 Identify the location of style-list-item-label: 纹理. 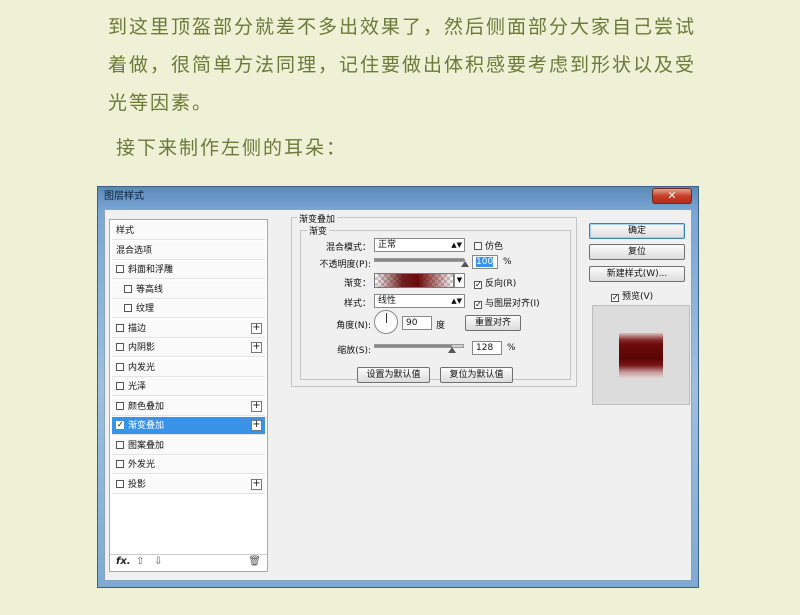
(145, 309).